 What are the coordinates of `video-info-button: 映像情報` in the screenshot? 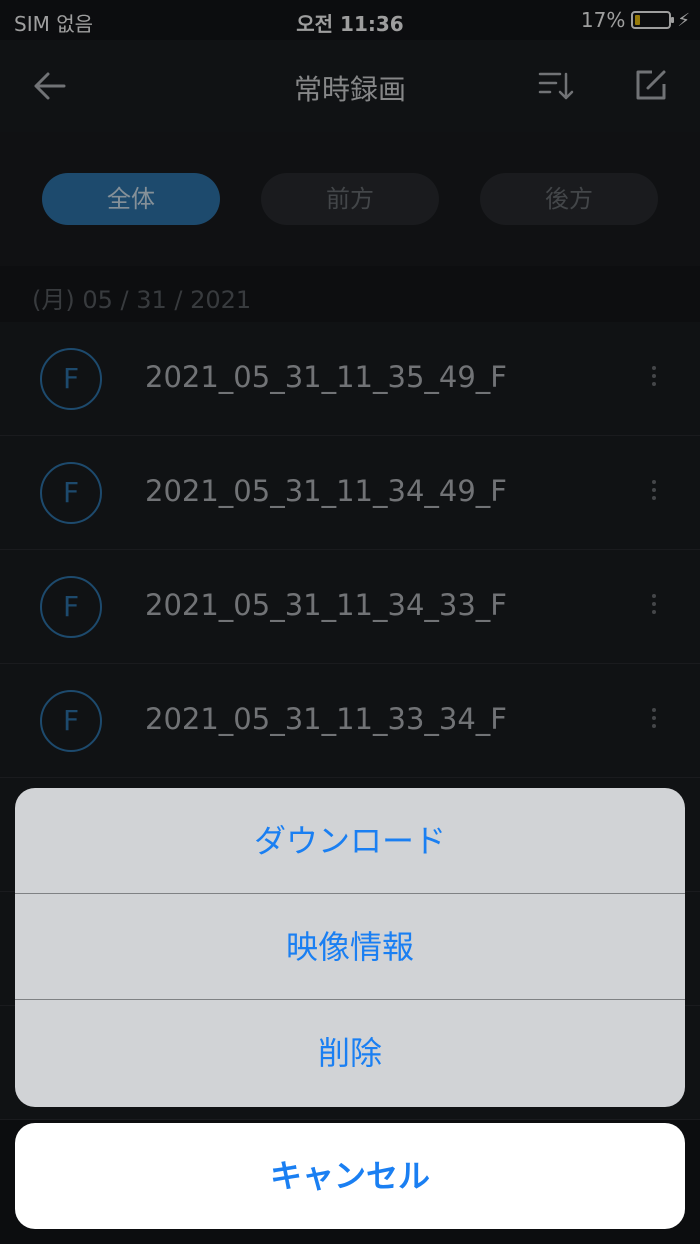 It's located at (350, 947).